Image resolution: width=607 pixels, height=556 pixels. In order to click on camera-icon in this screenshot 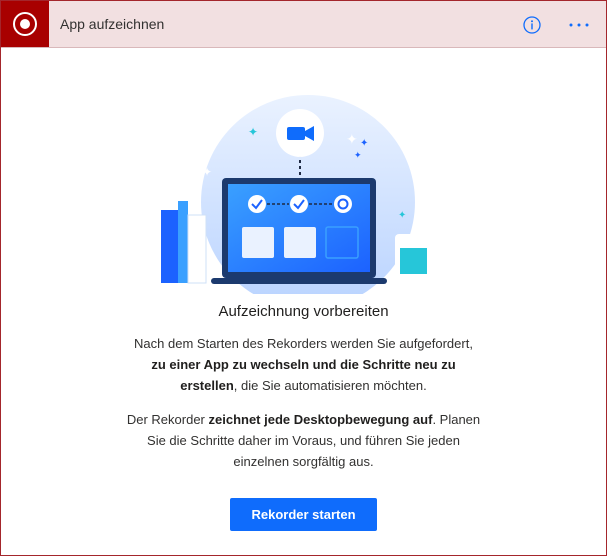, I will do `click(296, 133)`.